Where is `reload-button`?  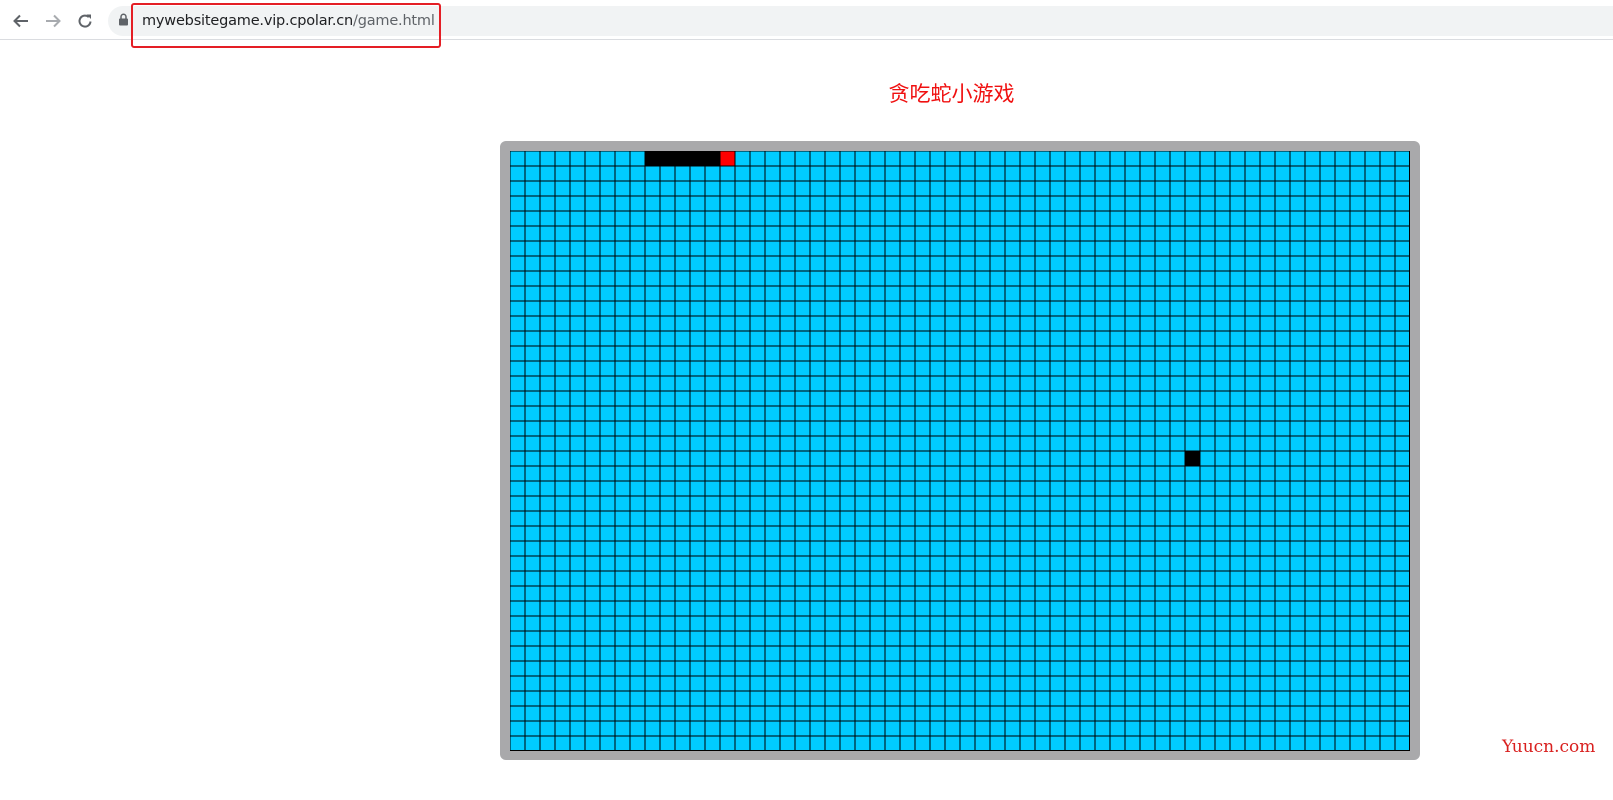 reload-button is located at coordinates (85, 21).